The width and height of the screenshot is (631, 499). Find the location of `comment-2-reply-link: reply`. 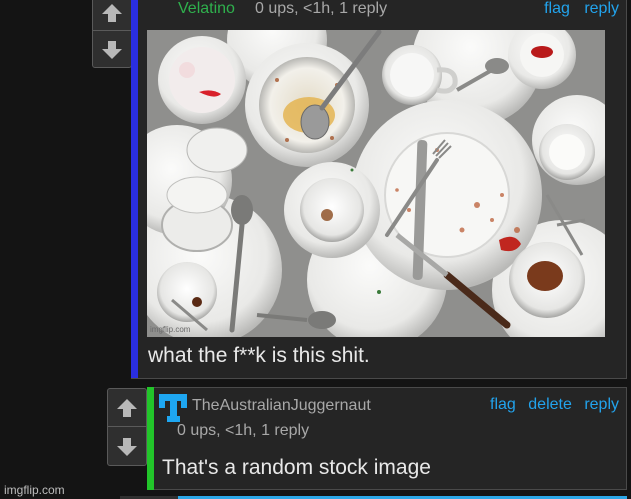

comment-2-reply-link: reply is located at coordinates (601, 404).